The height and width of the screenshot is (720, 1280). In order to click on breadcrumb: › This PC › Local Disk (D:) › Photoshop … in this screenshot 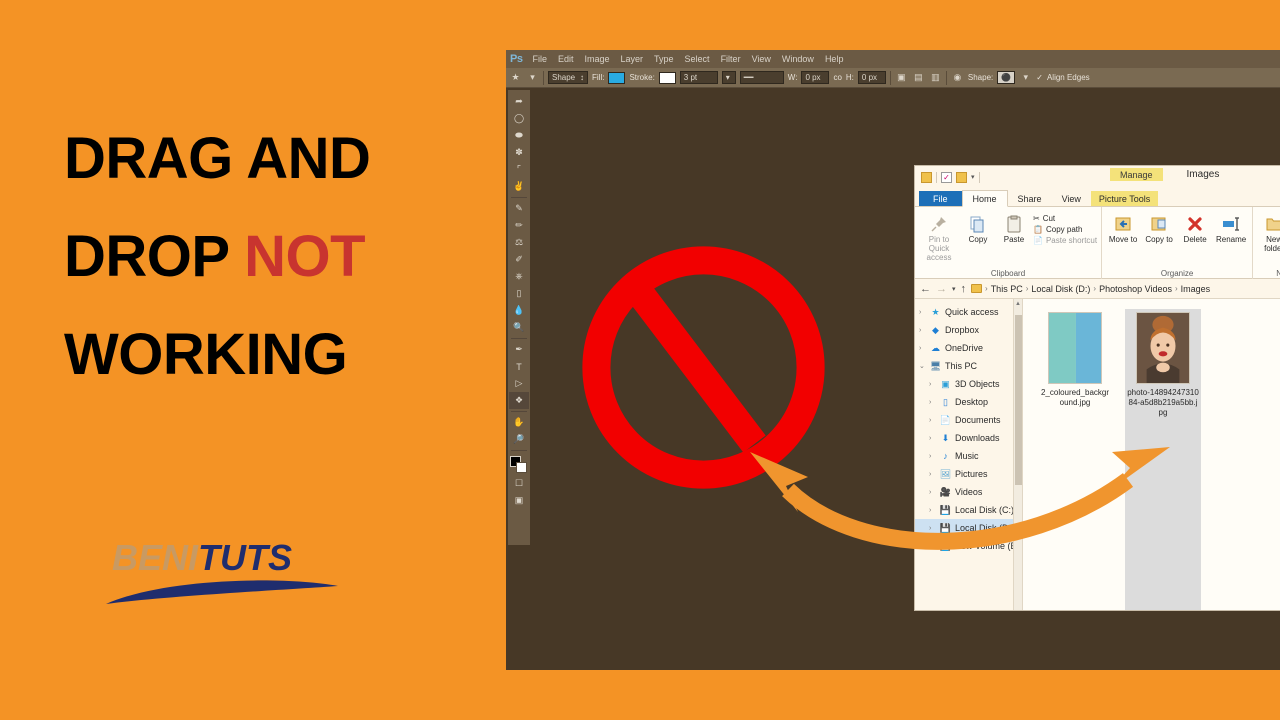, I will do `click(1090, 289)`.